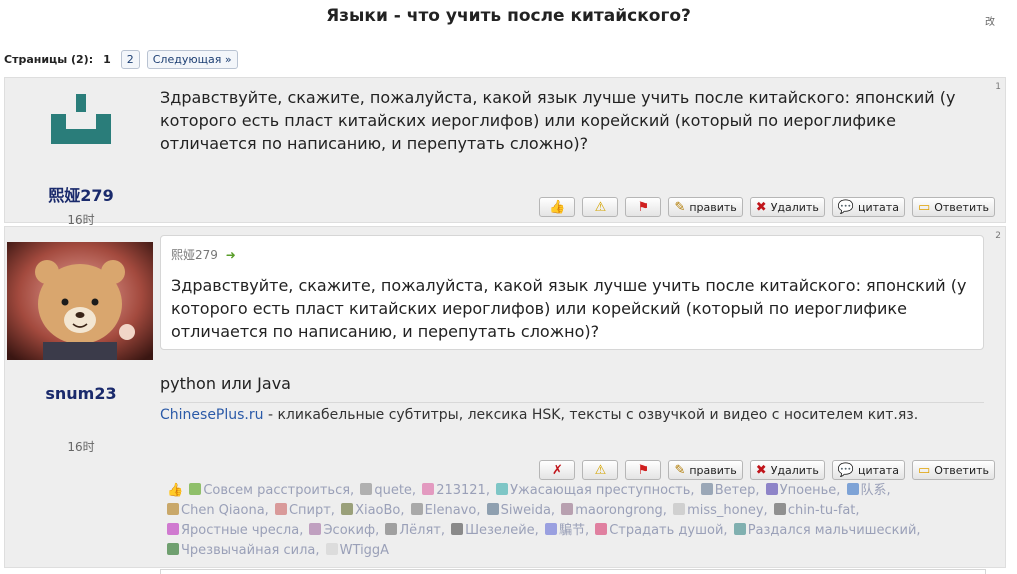  What do you see at coordinates (344, 531) in the screenshot?
I see `reaction-user: Эсокиф,` at bounding box center [344, 531].